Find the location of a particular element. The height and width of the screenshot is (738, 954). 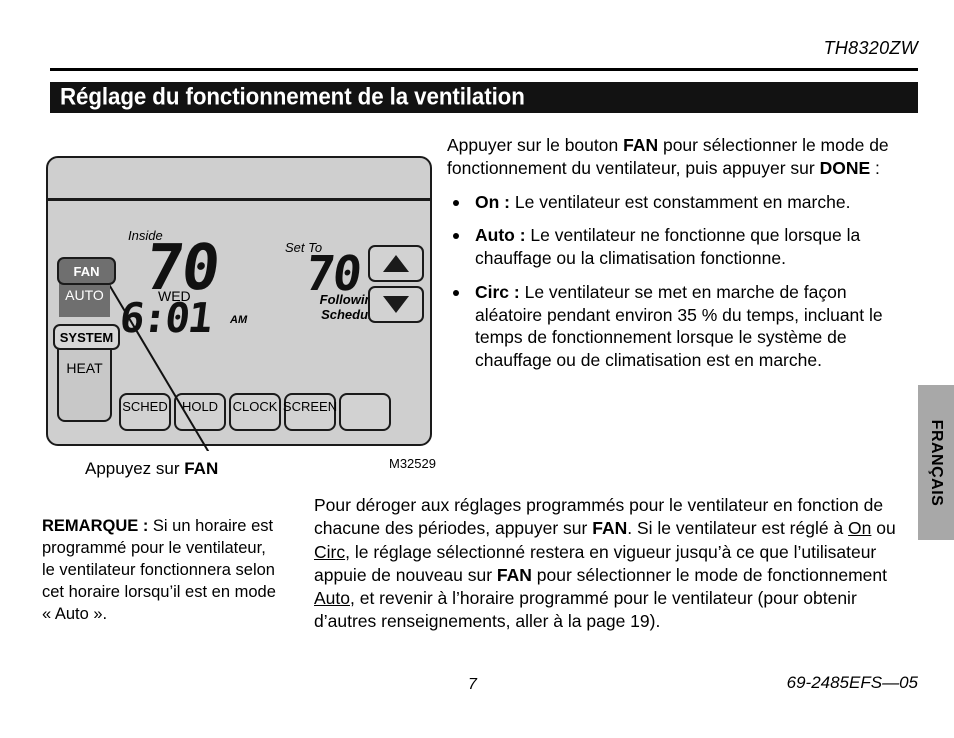

bullet-term: Auto : is located at coordinates (500, 235).